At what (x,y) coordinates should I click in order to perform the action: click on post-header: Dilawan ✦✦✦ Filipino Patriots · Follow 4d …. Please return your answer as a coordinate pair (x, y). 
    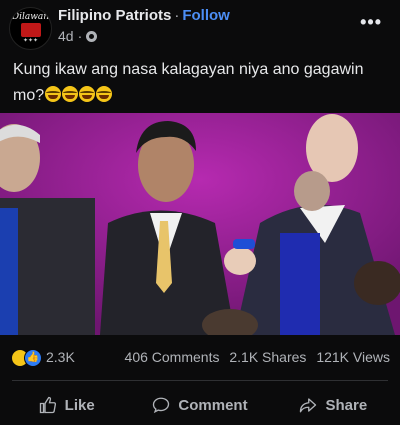
    Looking at the image, I should click on (200, 26).